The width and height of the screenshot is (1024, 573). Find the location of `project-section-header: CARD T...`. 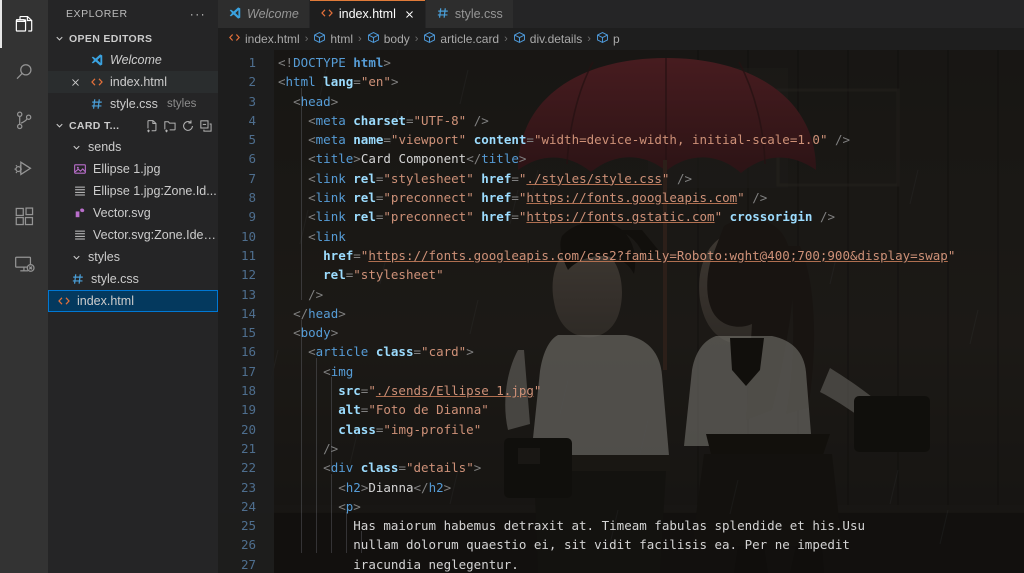

project-section-header: CARD T... is located at coordinates (133, 125).